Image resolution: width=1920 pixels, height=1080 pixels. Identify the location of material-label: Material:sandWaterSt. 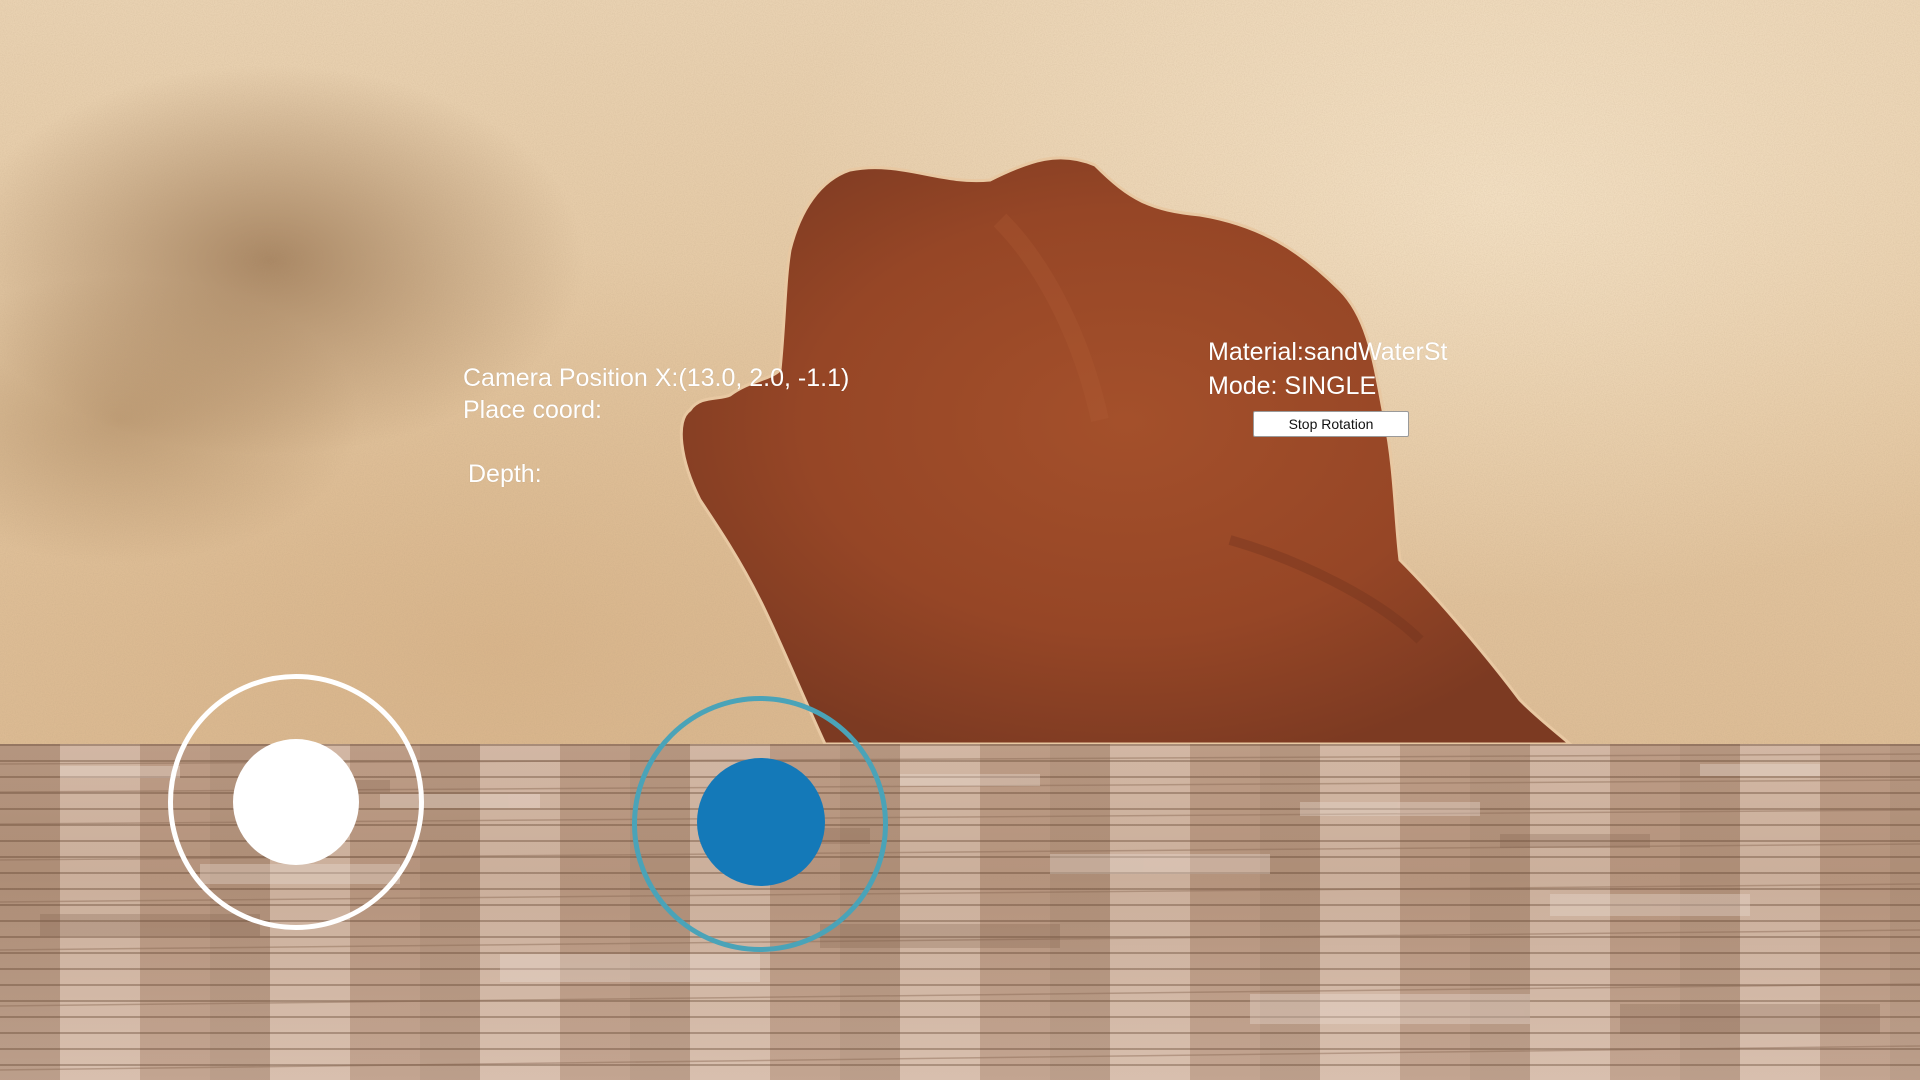
(1328, 352).